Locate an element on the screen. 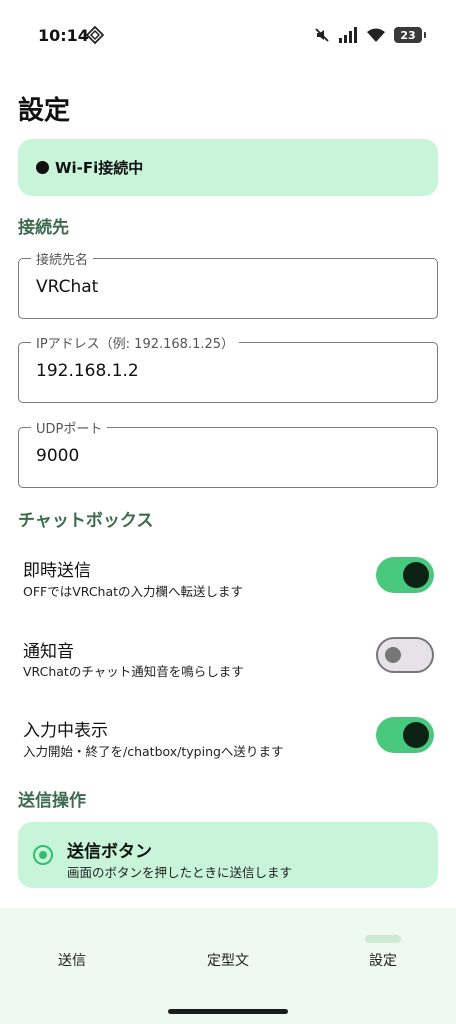 Image resolution: width=456 pixels, height=1024 pixels. typing-indicator-title: 入力中表示 is located at coordinates (65, 731).